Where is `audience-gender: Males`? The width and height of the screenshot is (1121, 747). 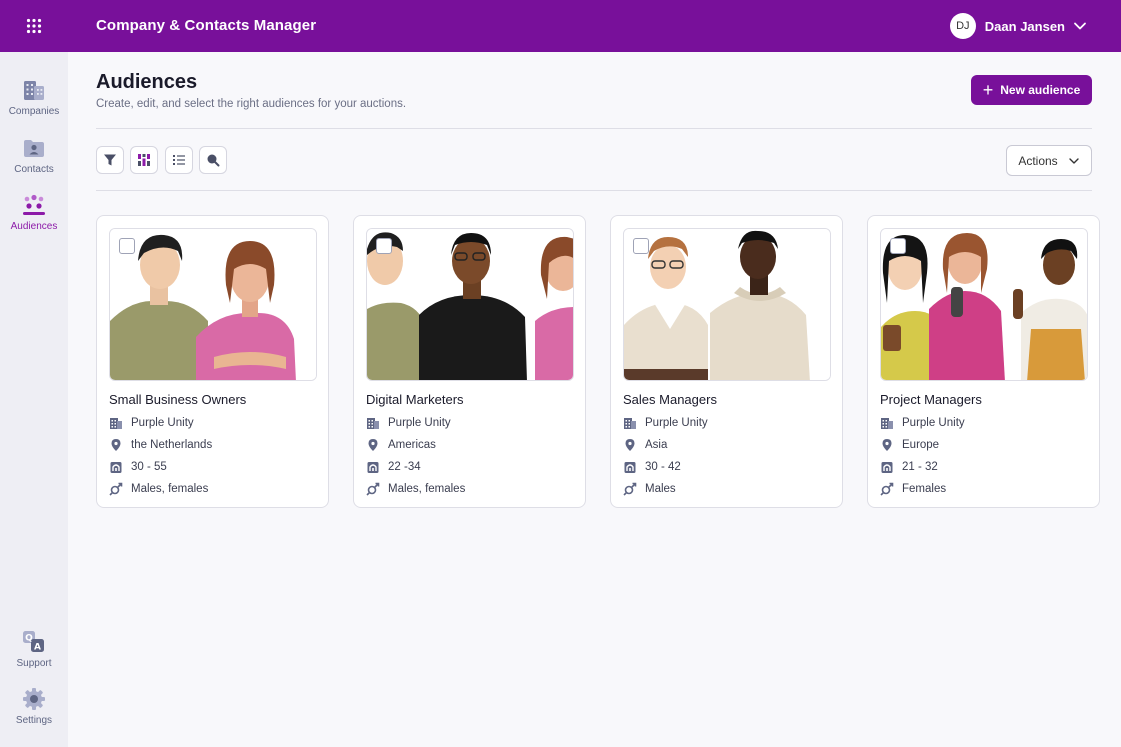
audience-gender: Males is located at coordinates (649, 489).